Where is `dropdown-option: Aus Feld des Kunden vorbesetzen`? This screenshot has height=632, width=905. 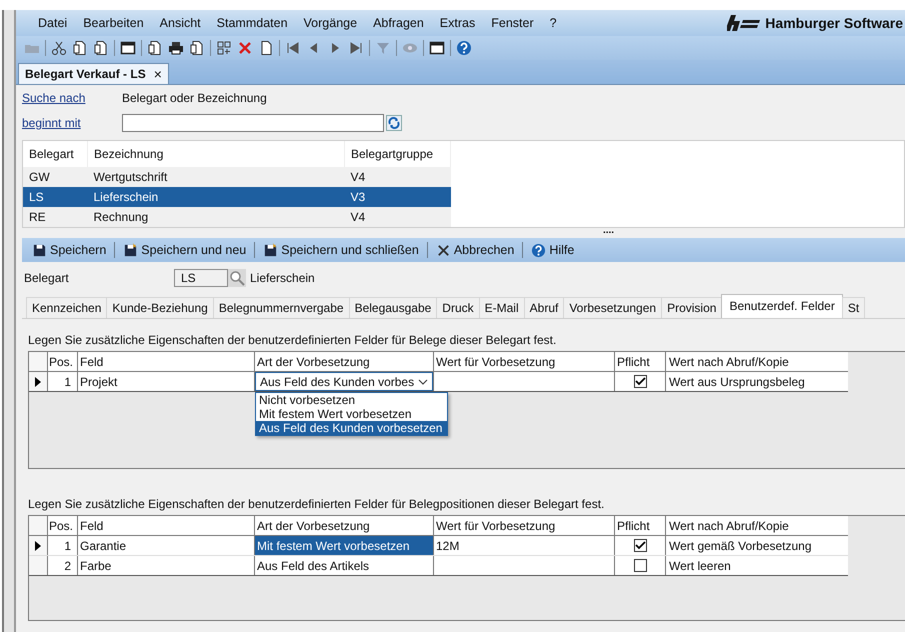
dropdown-option: Aus Feld des Kunden vorbesetzen is located at coordinates (351, 428).